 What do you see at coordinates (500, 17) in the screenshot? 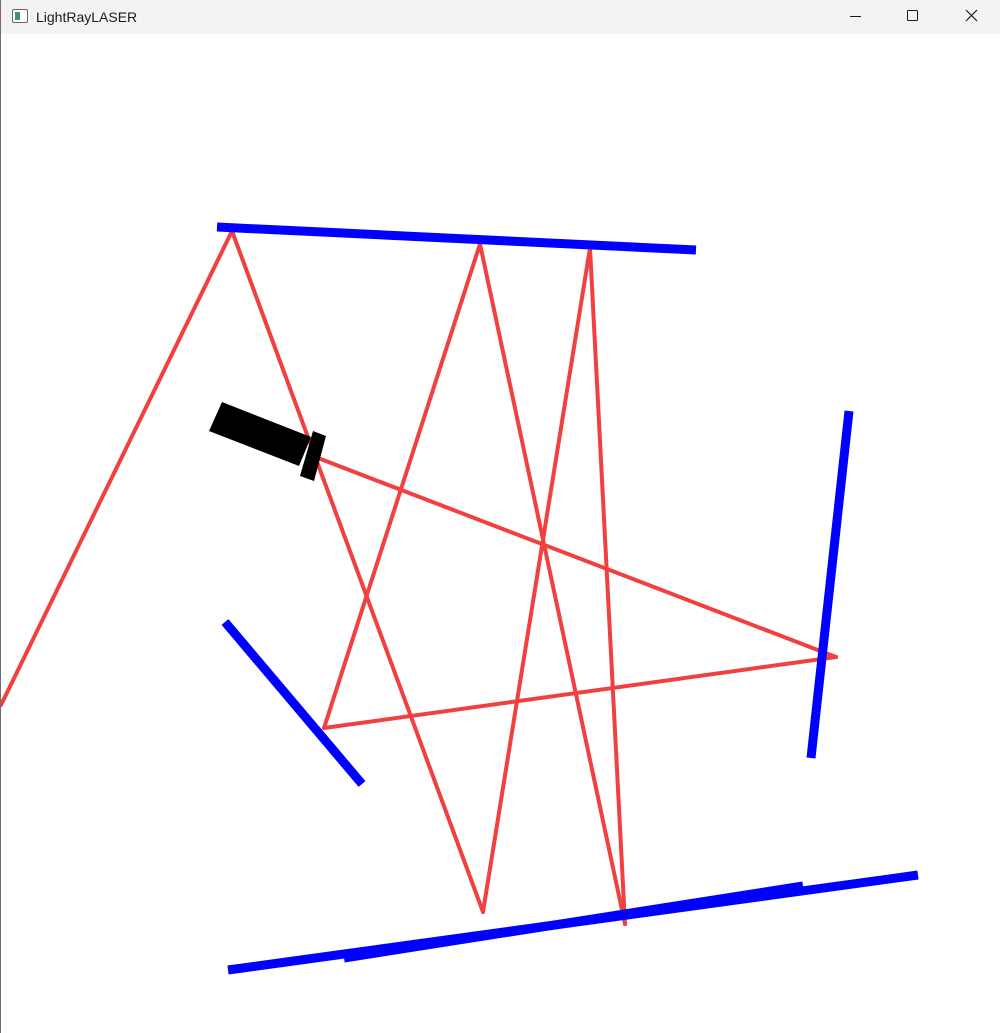
I see `title-bar: LightRayLASER` at bounding box center [500, 17].